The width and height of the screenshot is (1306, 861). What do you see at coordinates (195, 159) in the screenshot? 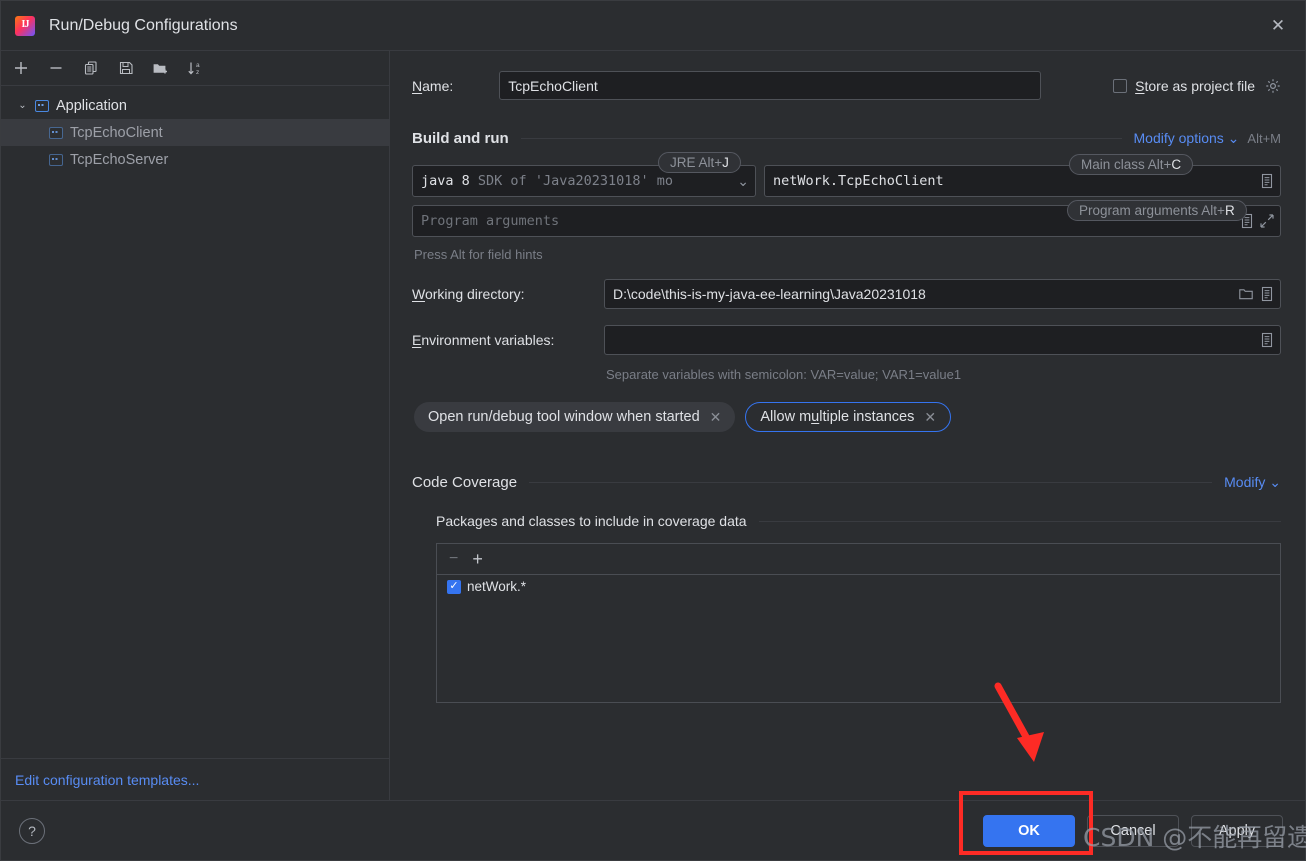
I see `sidebar-item-tcpechoserver: TcpEchoServer` at bounding box center [195, 159].